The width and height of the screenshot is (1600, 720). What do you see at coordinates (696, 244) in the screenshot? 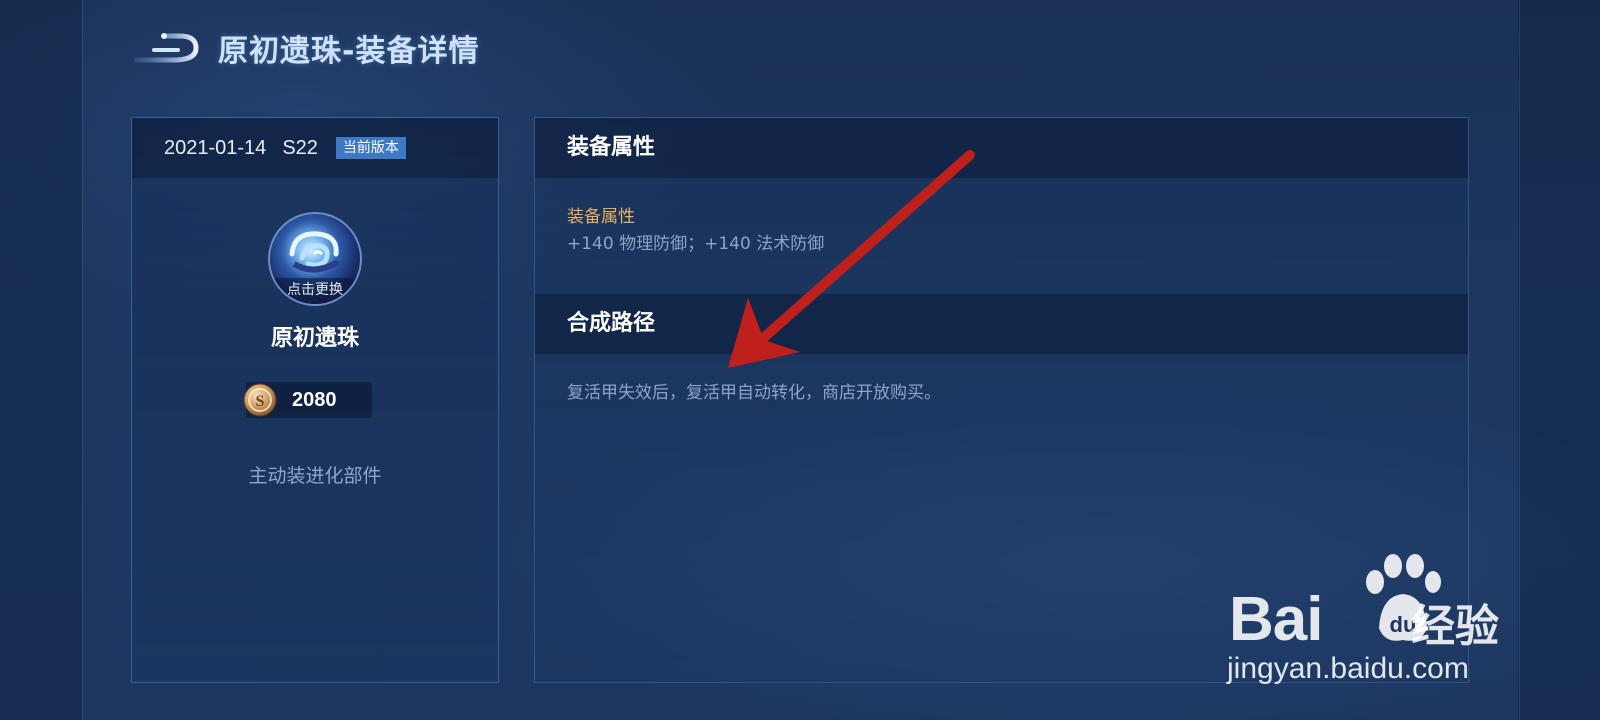
I see `attributes-value: +140 物理防御；+140 法术防御` at bounding box center [696, 244].